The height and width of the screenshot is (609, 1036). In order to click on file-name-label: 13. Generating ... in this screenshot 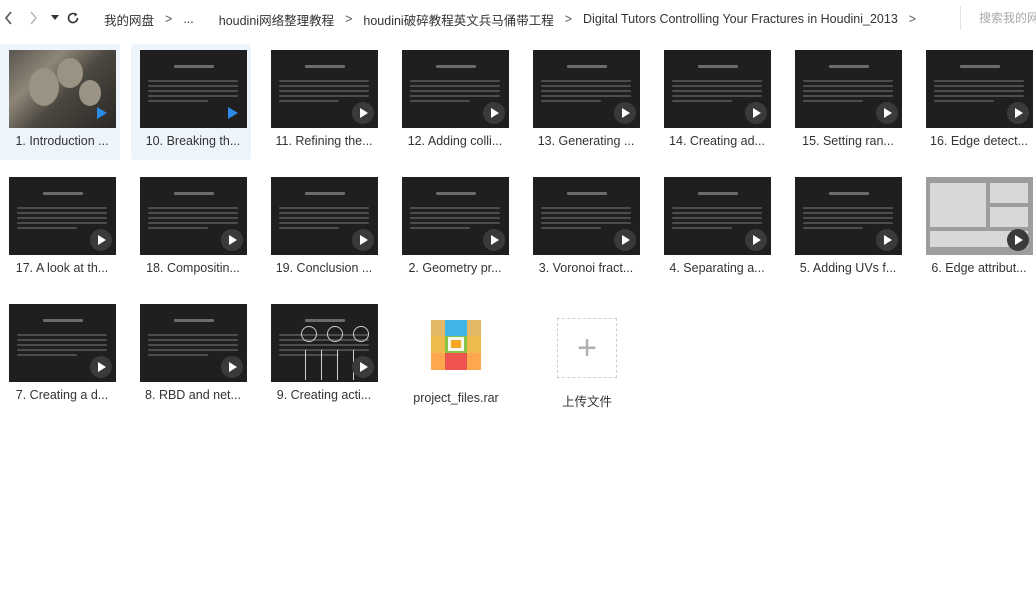, I will do `click(586, 141)`.